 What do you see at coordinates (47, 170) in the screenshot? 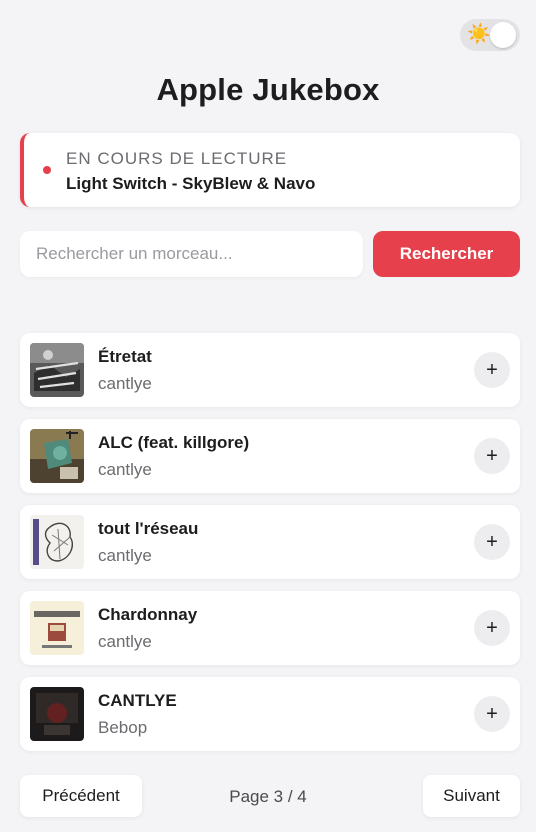
I see `playing-indicator-dot` at bounding box center [47, 170].